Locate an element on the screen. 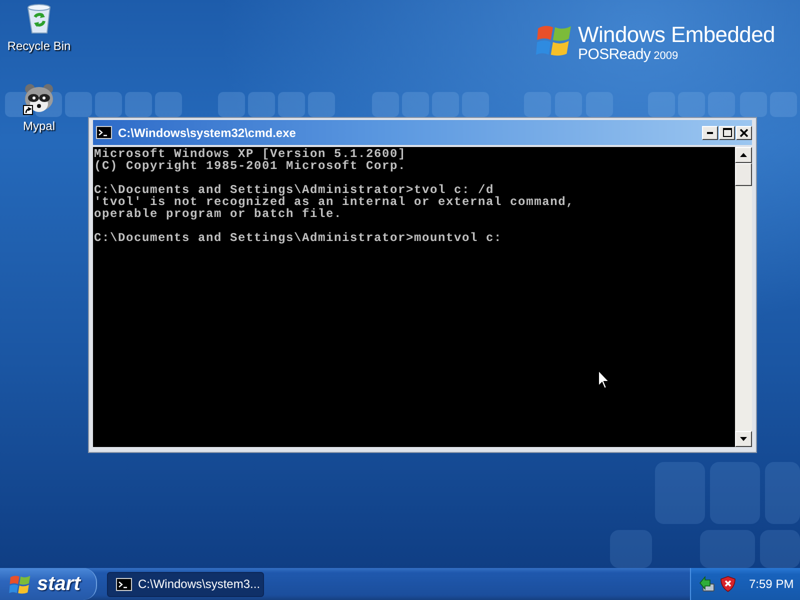  scrollbar-thumb is located at coordinates (743, 174).